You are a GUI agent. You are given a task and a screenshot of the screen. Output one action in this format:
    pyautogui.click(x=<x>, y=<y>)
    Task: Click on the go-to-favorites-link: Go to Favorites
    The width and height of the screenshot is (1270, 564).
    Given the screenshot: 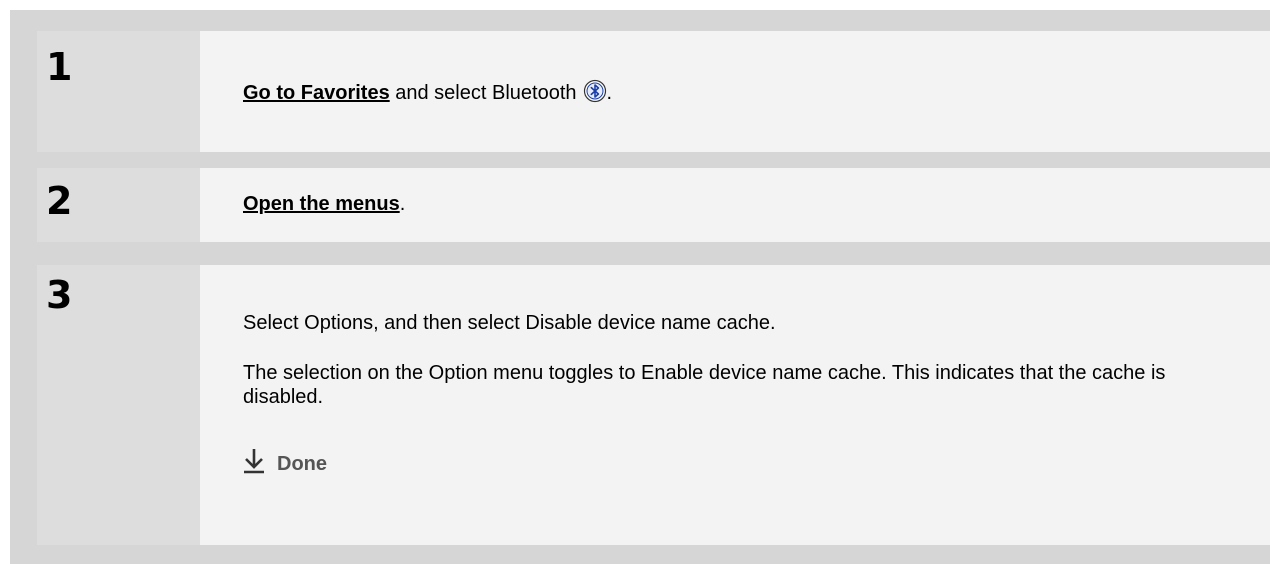 What is the action you would take?
    pyautogui.click(x=316, y=93)
    